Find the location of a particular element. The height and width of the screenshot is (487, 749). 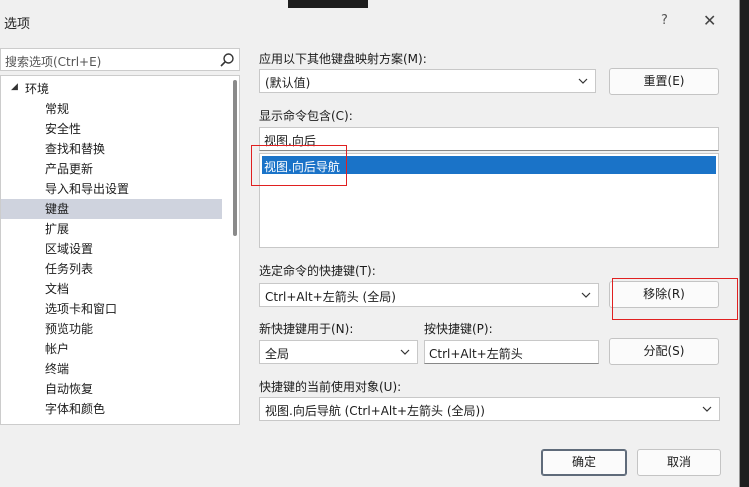

new-shortcut-scope-select: 全局 is located at coordinates (338, 352).